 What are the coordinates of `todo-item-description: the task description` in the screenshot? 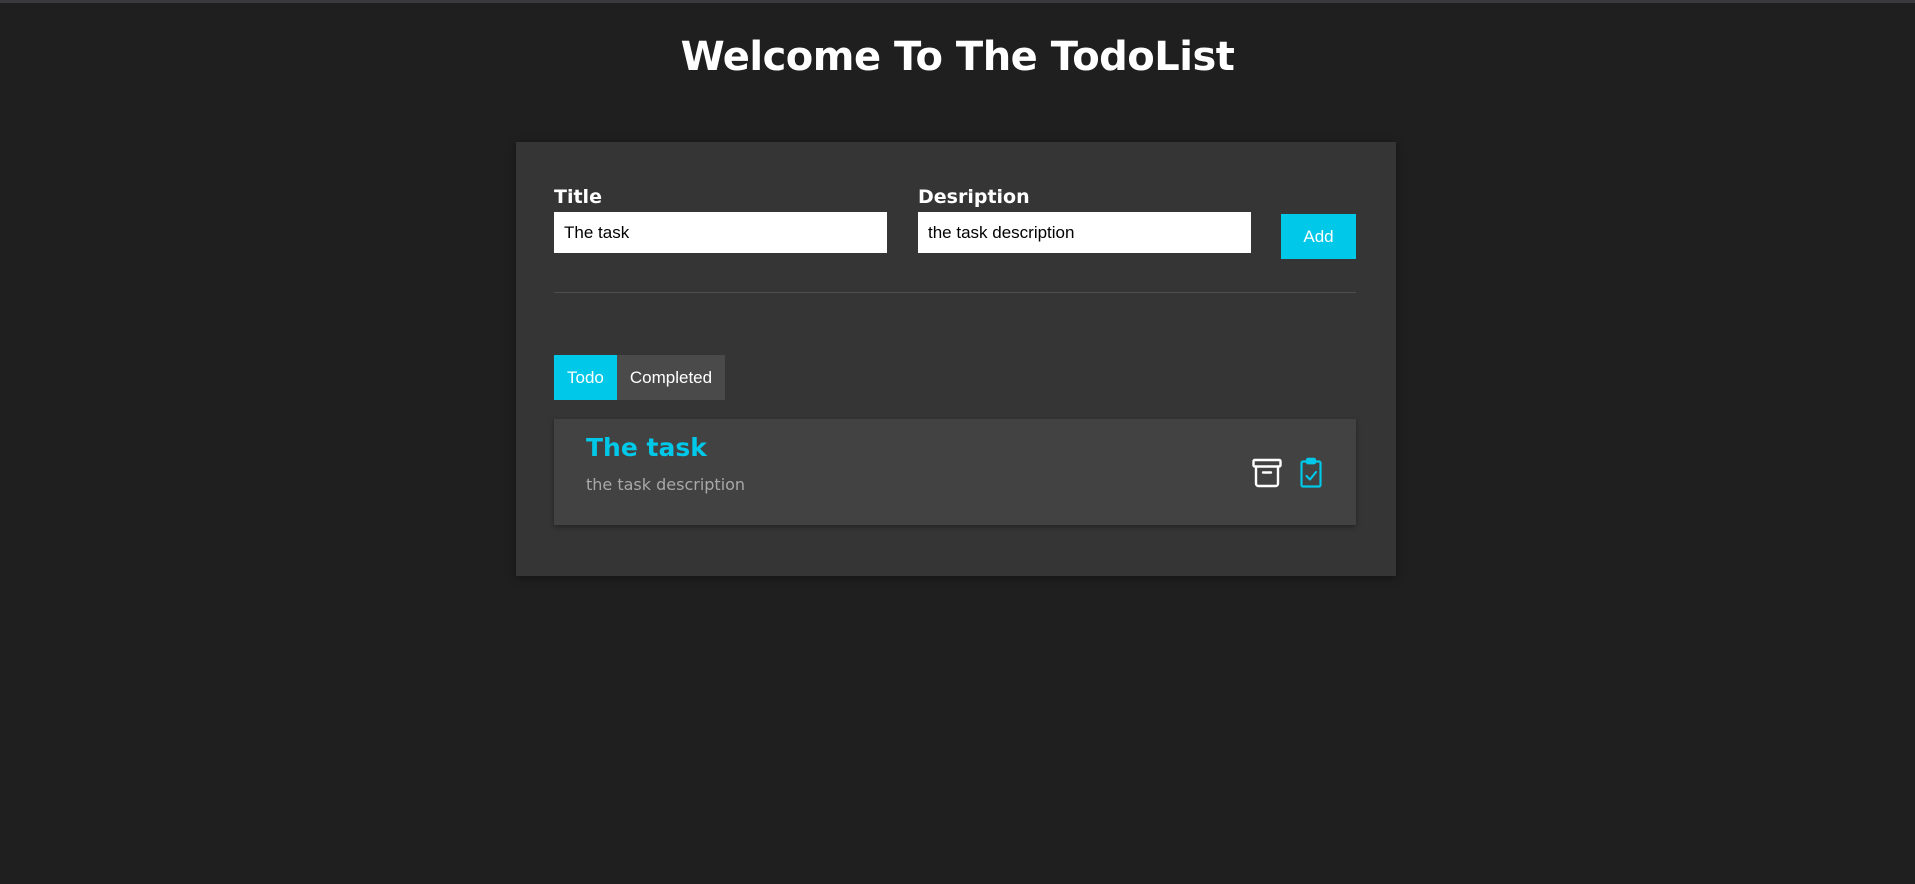 It's located at (666, 484).